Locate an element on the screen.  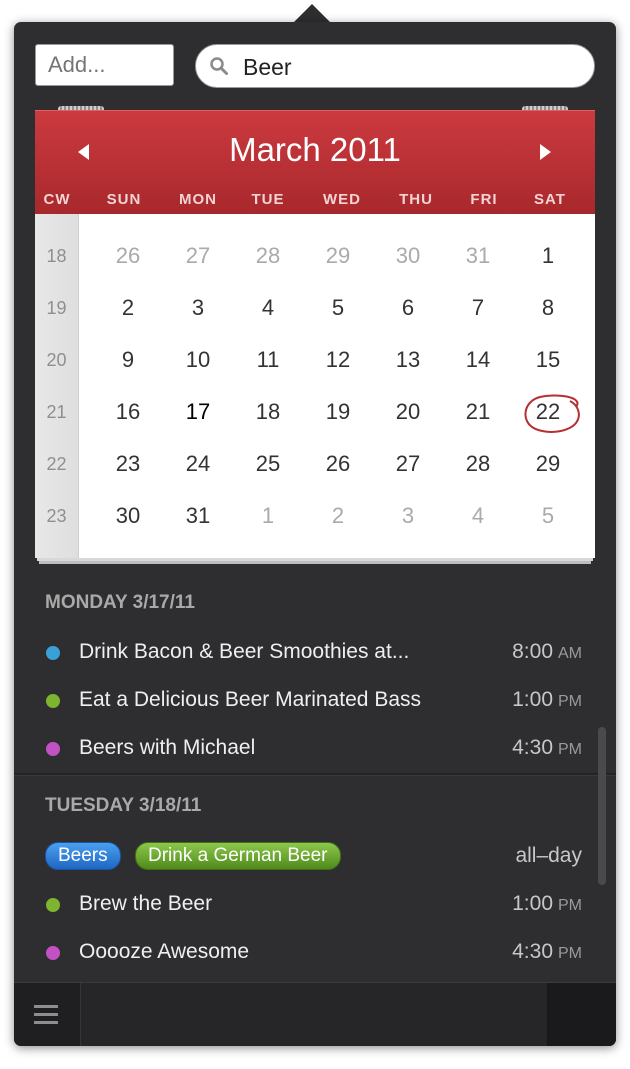
weekday-label: SUN is located at coordinates (124, 199).